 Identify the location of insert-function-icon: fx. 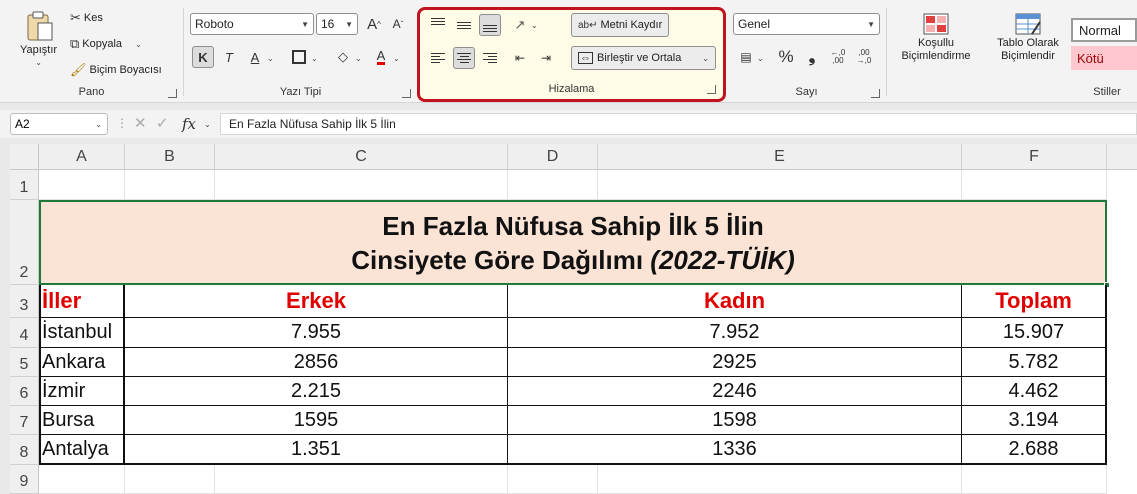
(189, 124).